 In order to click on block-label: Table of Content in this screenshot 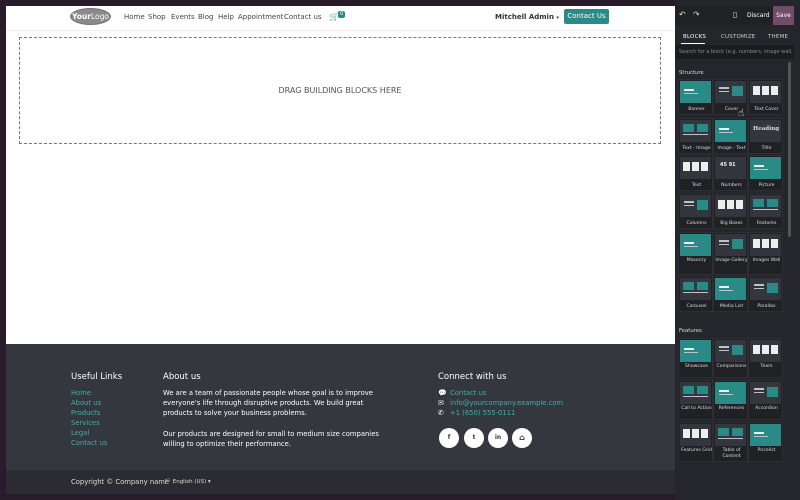, I will do `click(731, 453)`.